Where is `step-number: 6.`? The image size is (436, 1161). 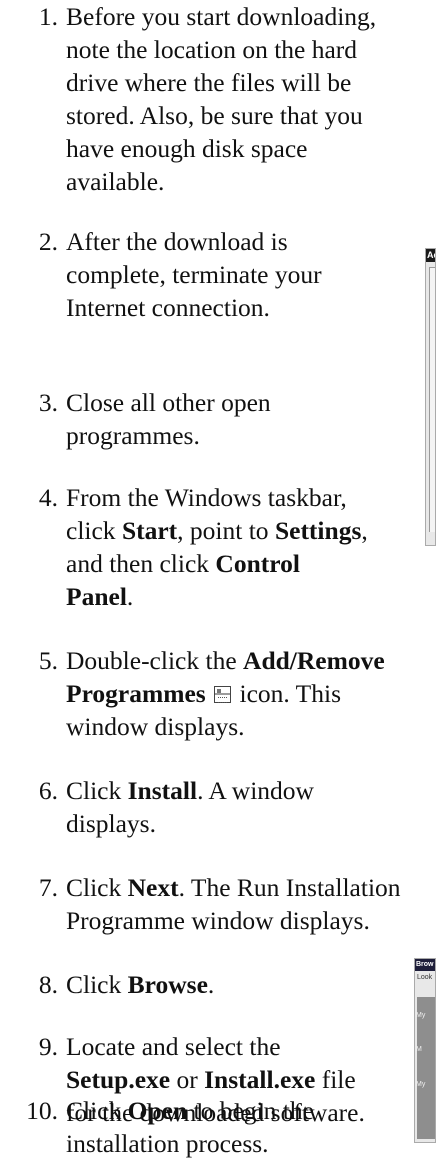
step-number: 6. is located at coordinates (48, 790).